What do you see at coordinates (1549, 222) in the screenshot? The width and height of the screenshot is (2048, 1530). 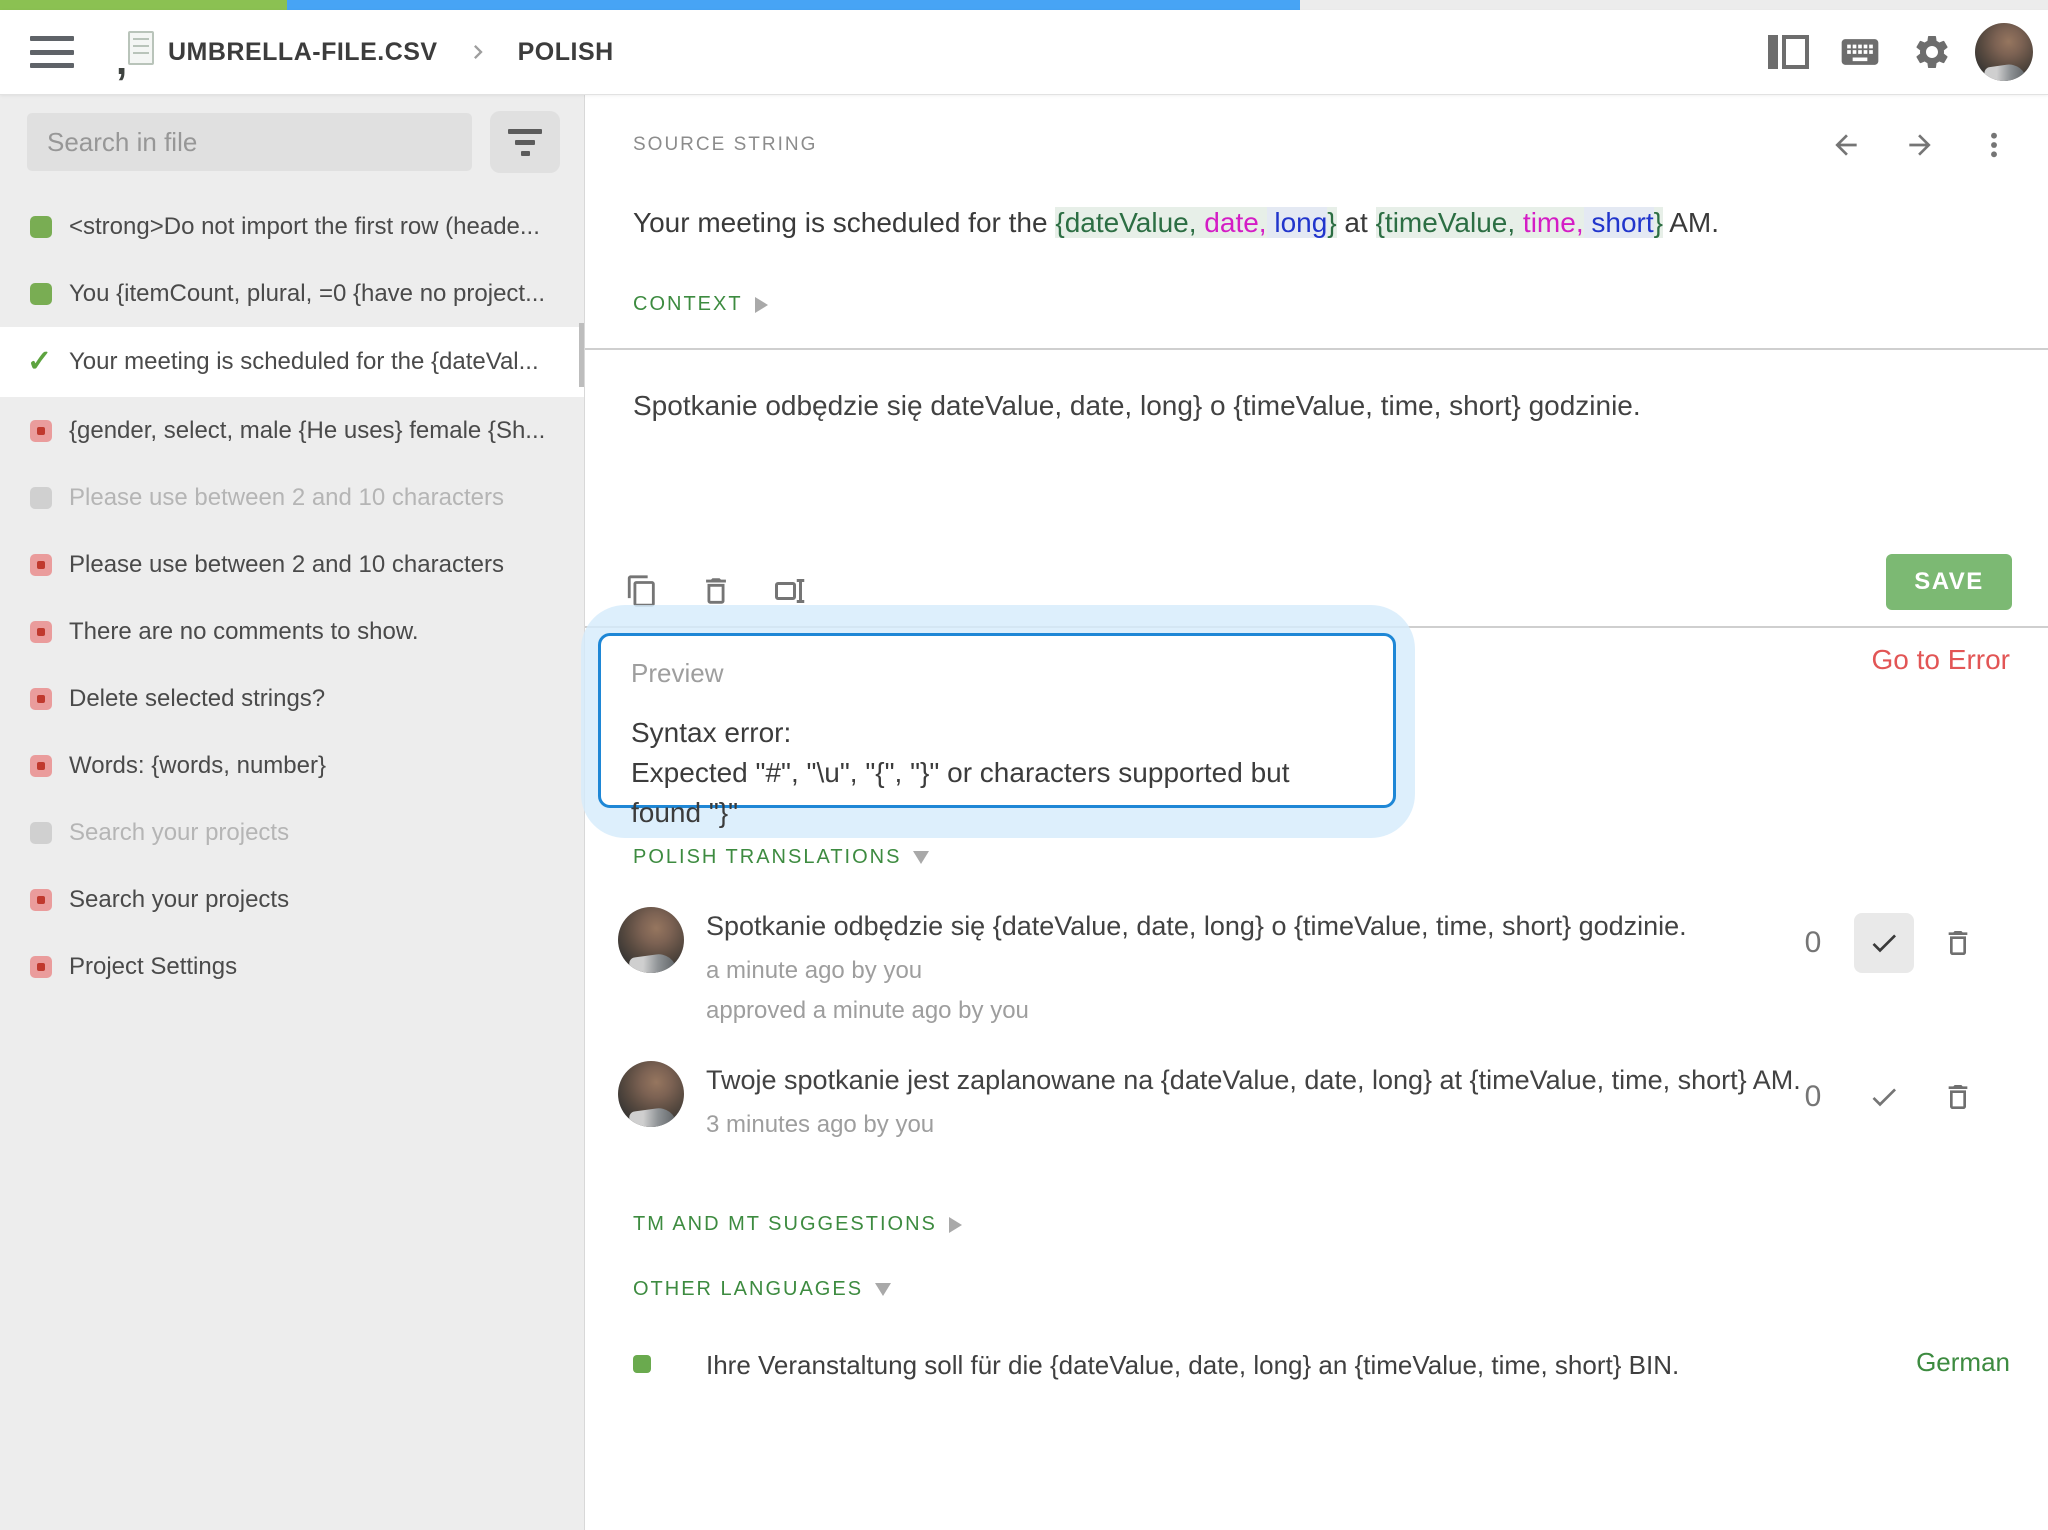 I see `source-string-segment: time,` at bounding box center [1549, 222].